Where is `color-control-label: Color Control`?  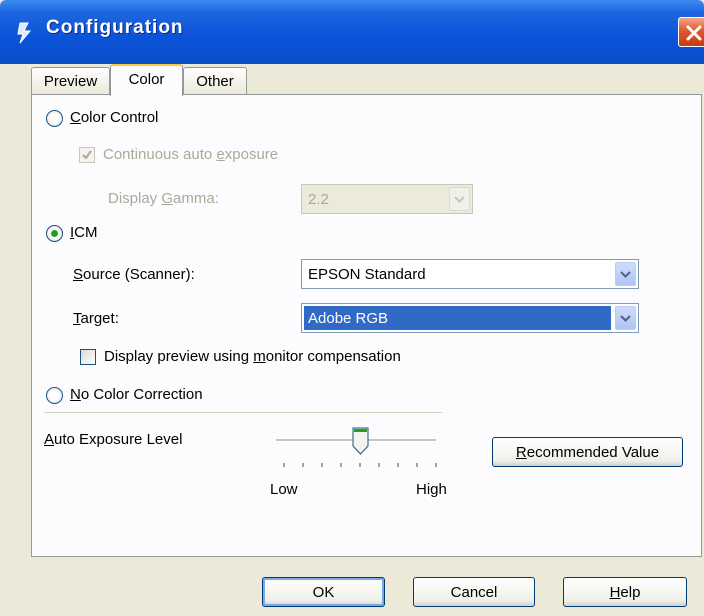
color-control-label: Color Control is located at coordinates (114, 117).